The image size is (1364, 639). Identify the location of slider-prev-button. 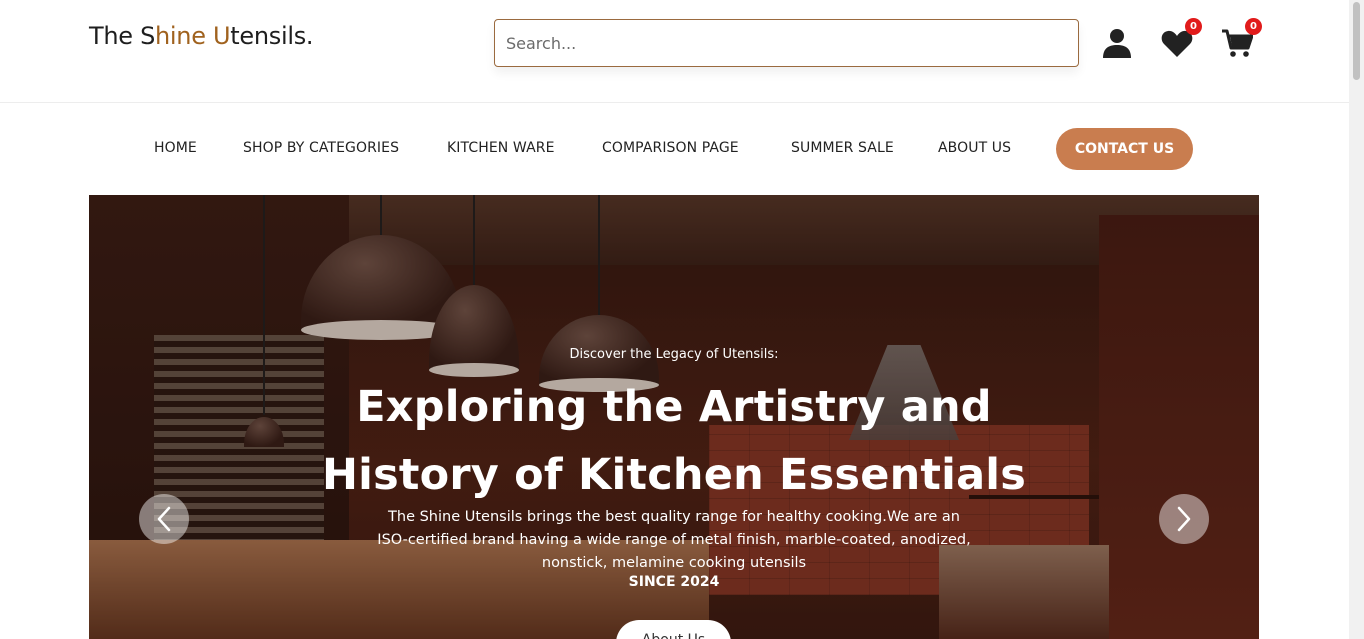
(164, 519).